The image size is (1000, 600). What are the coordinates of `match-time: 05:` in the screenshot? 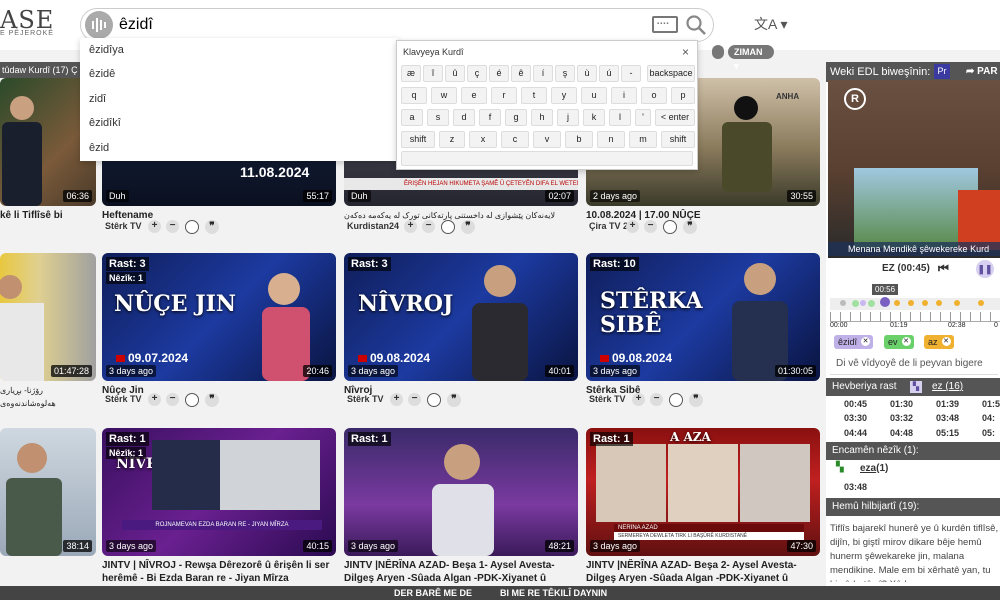 It's located at (988, 433).